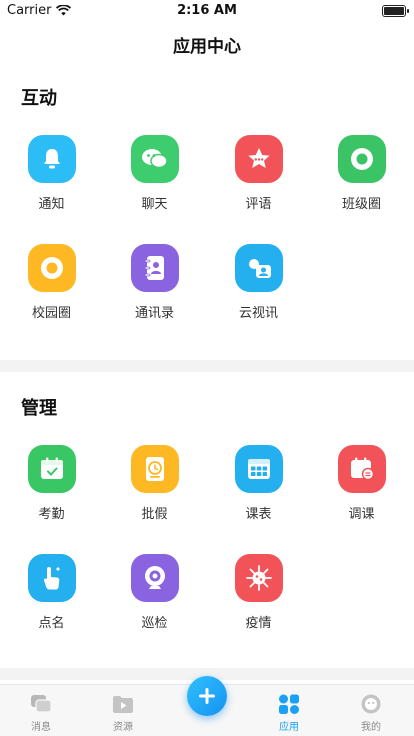 This screenshot has height=736, width=414. I want to click on app-epidemic: 疫情, so click(258, 592).